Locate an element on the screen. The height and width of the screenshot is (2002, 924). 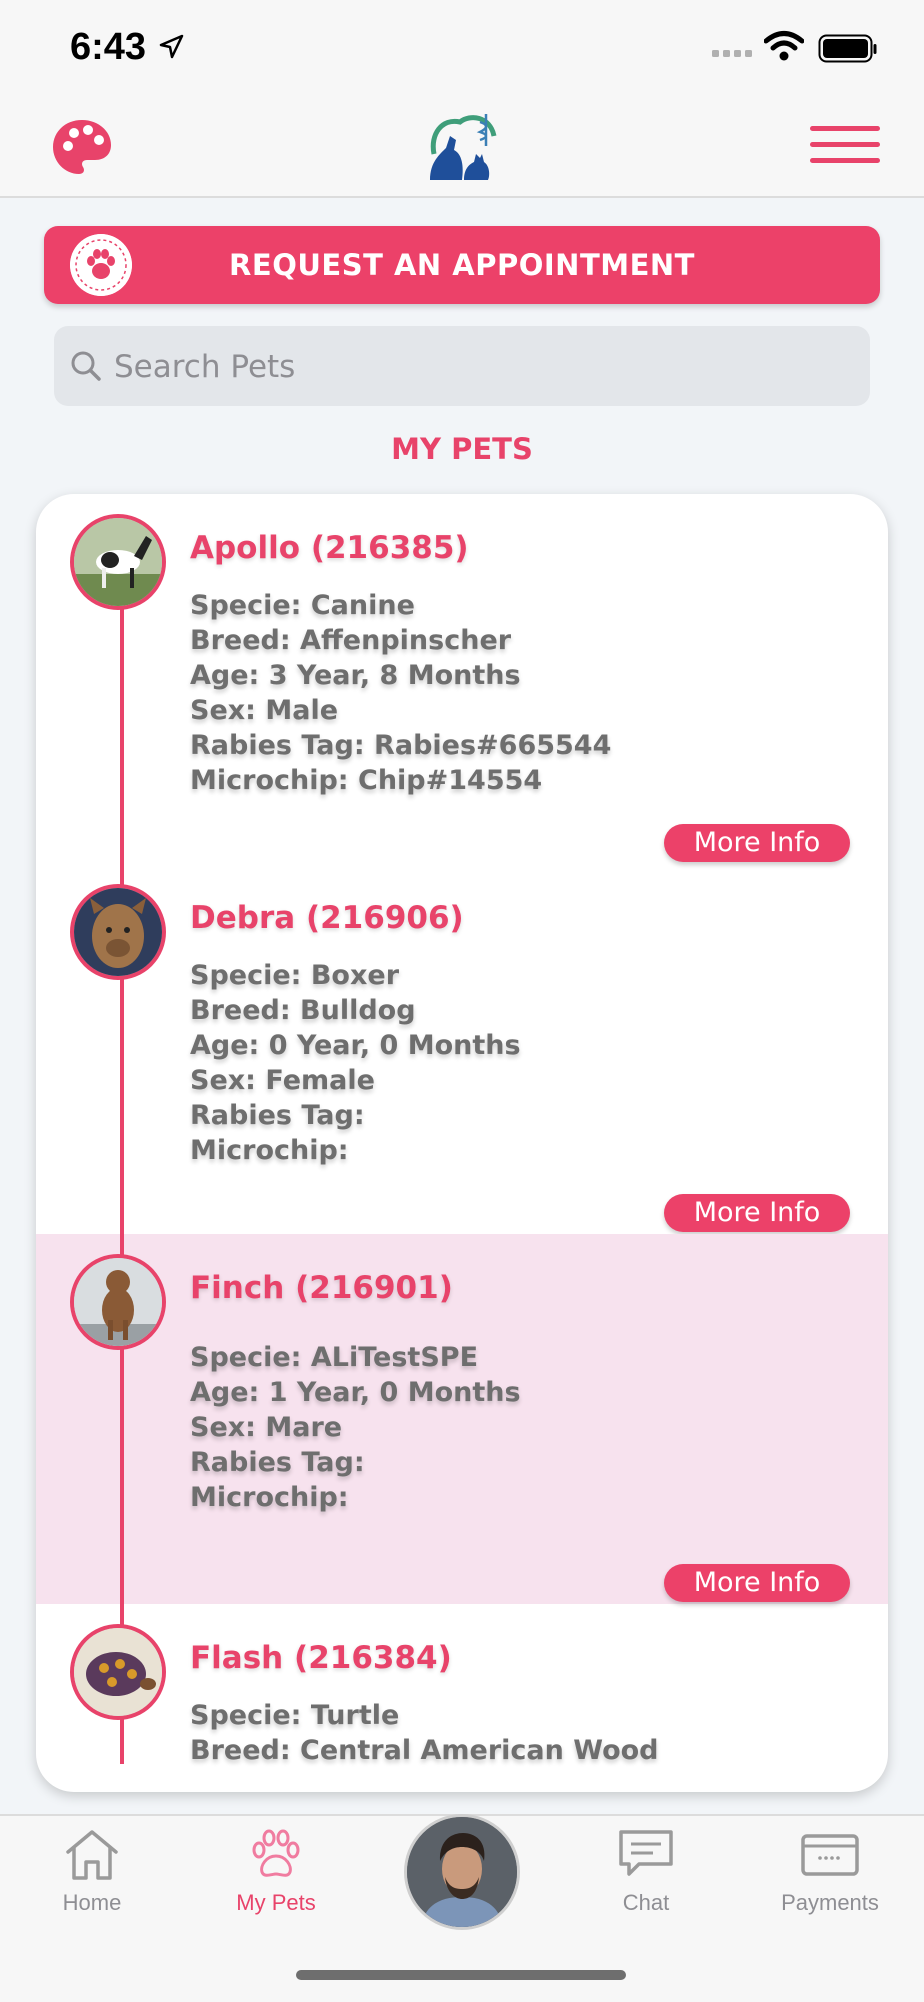
home-indicator is located at coordinates (461, 1975).